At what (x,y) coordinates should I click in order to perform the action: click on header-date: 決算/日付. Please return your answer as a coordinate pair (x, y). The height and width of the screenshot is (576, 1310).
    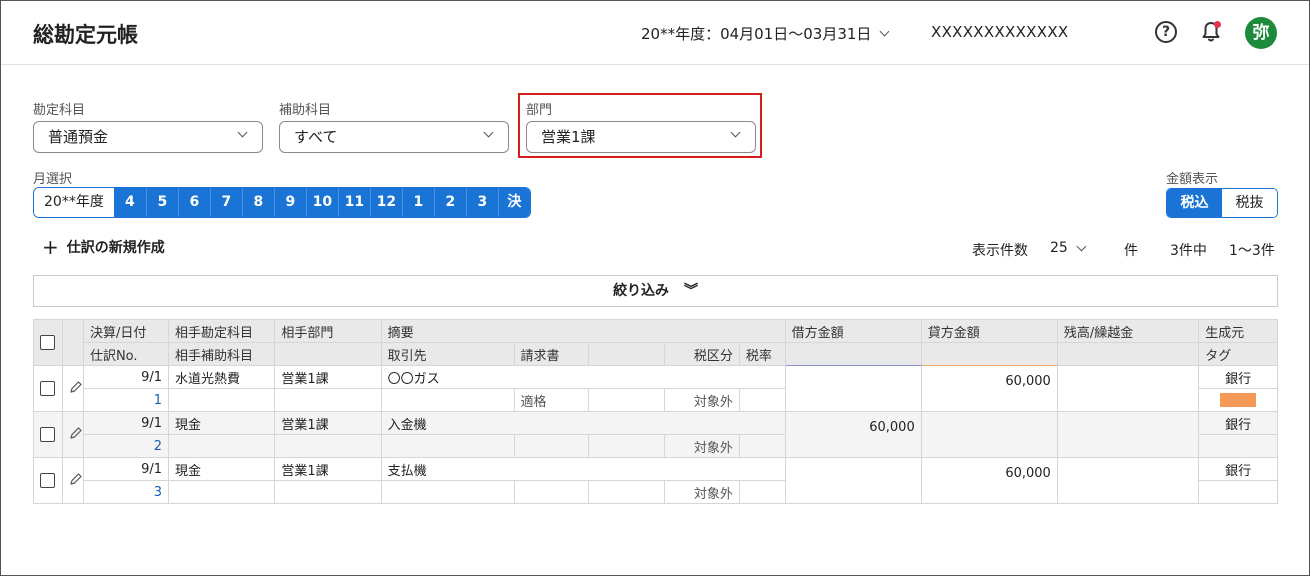
    Looking at the image, I should click on (126, 331).